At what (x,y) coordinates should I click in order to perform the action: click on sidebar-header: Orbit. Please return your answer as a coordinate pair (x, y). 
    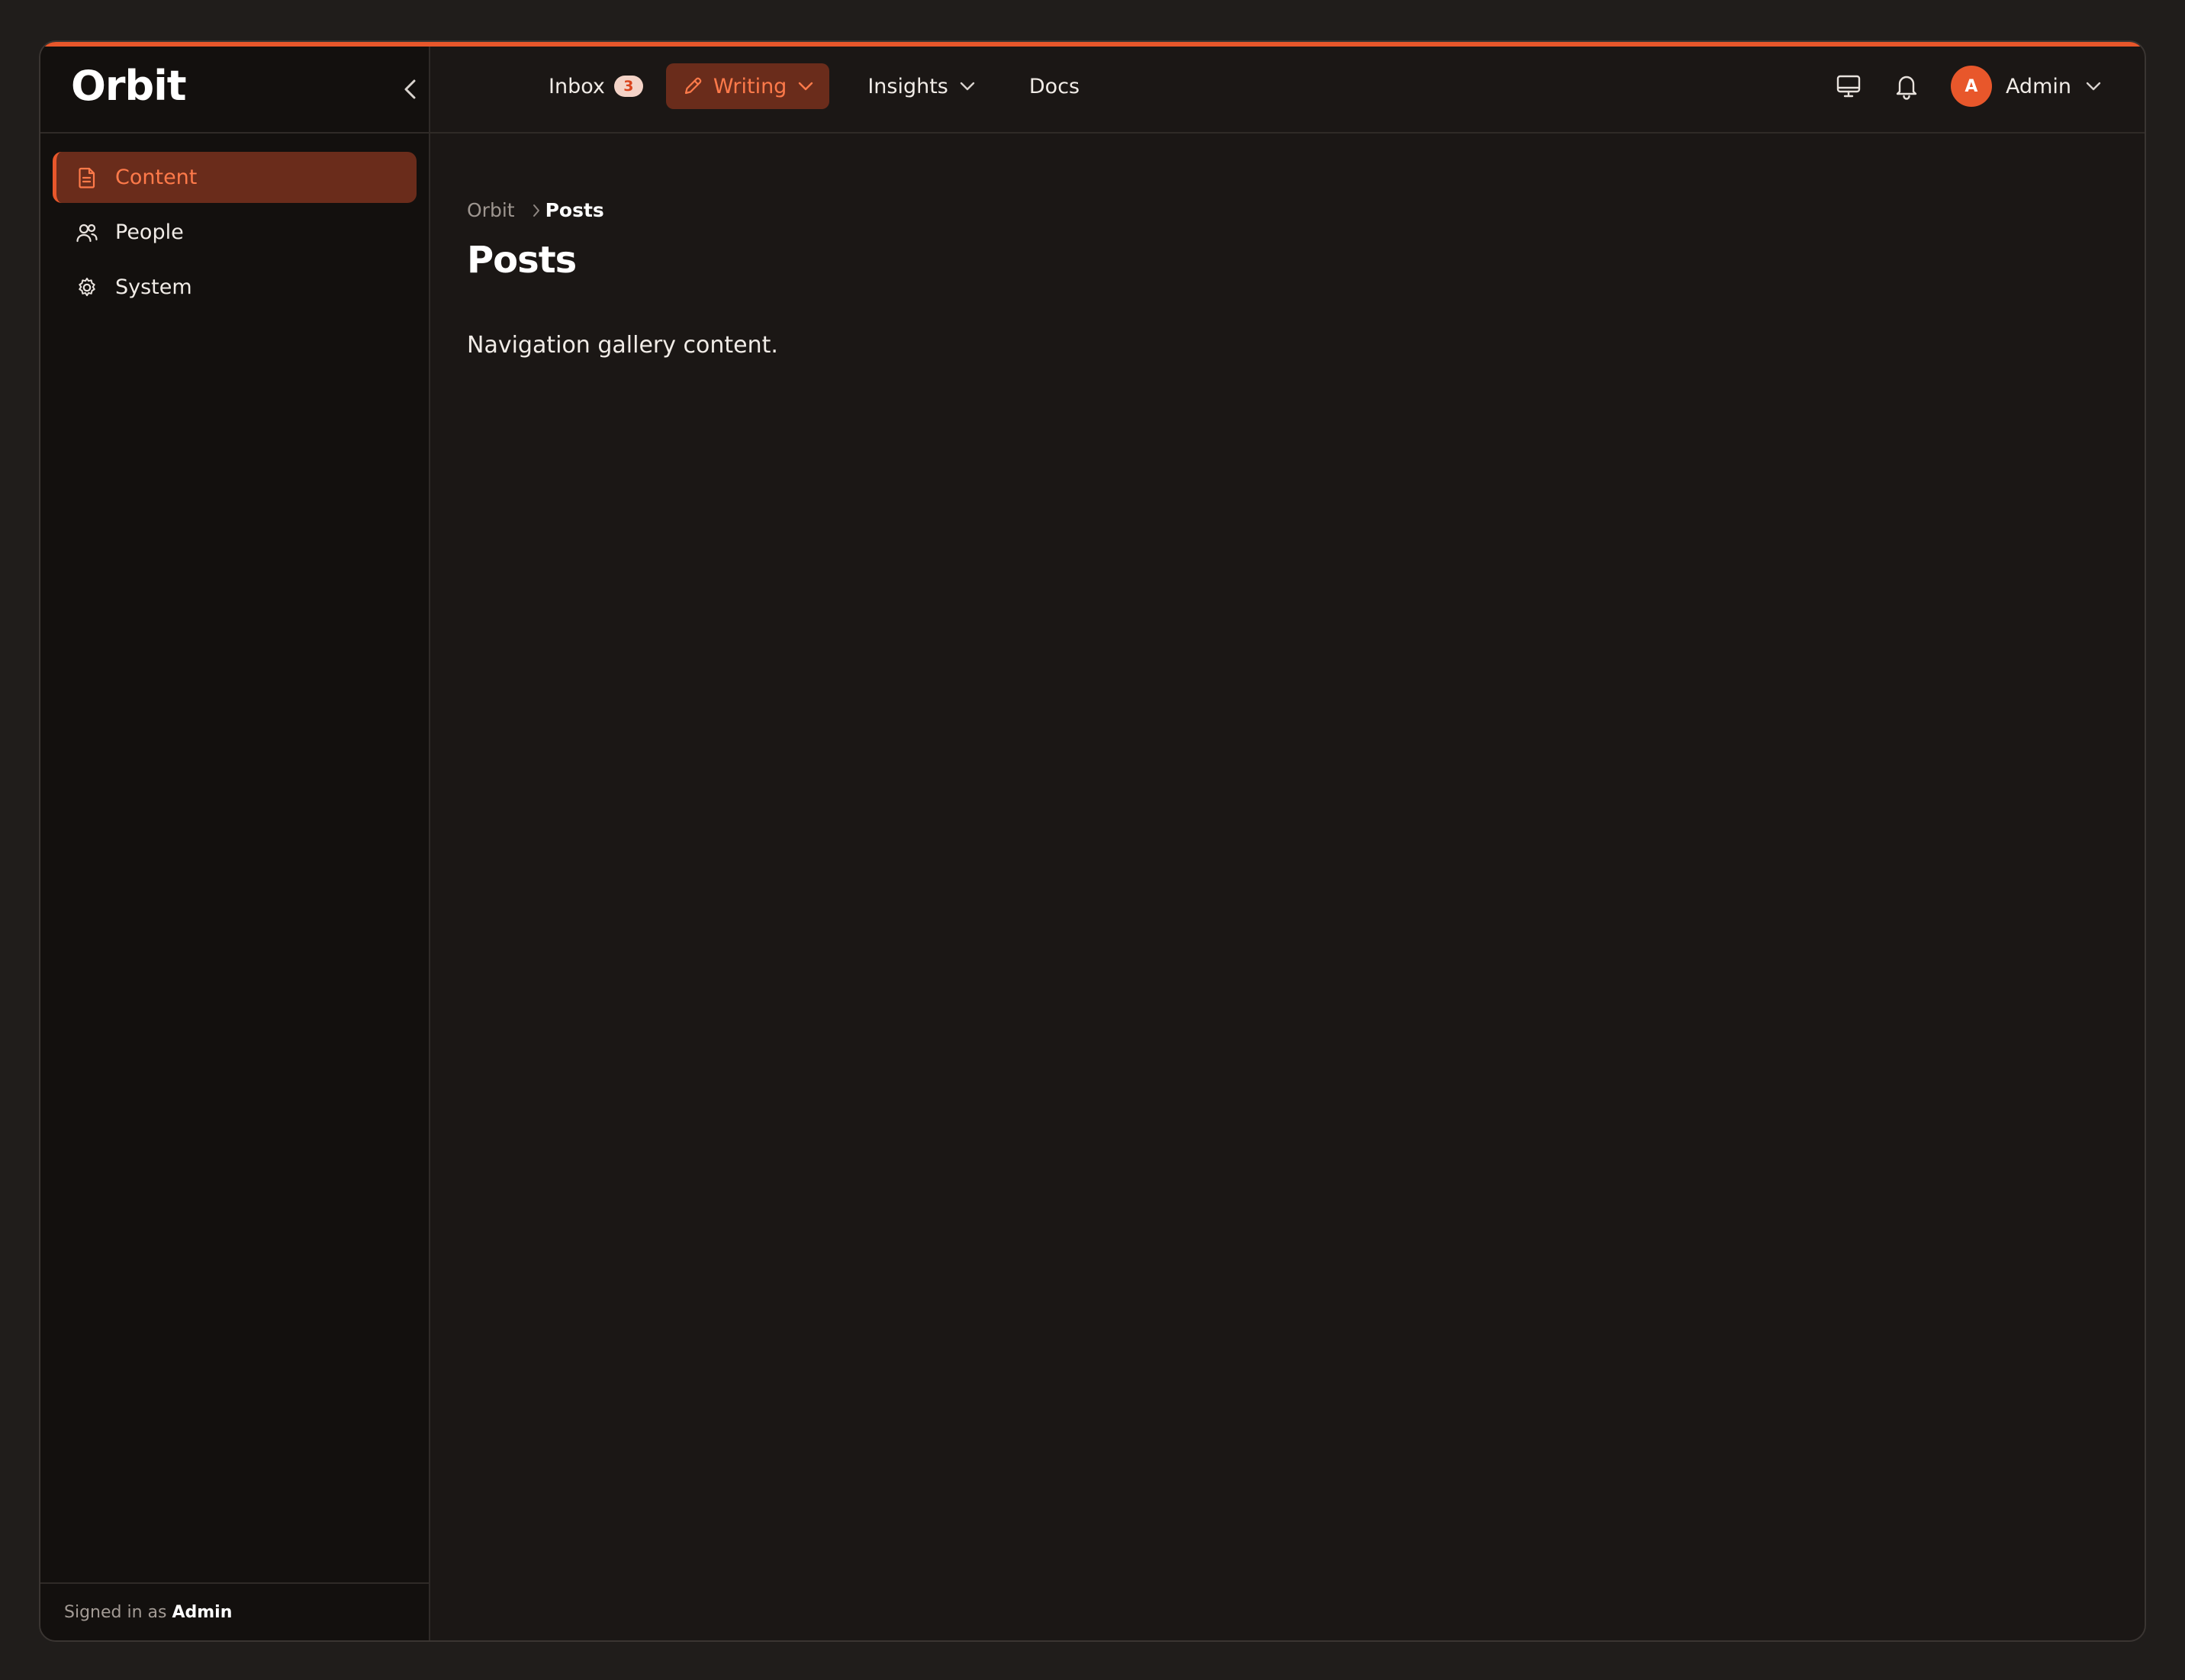
    Looking at the image, I should click on (235, 91).